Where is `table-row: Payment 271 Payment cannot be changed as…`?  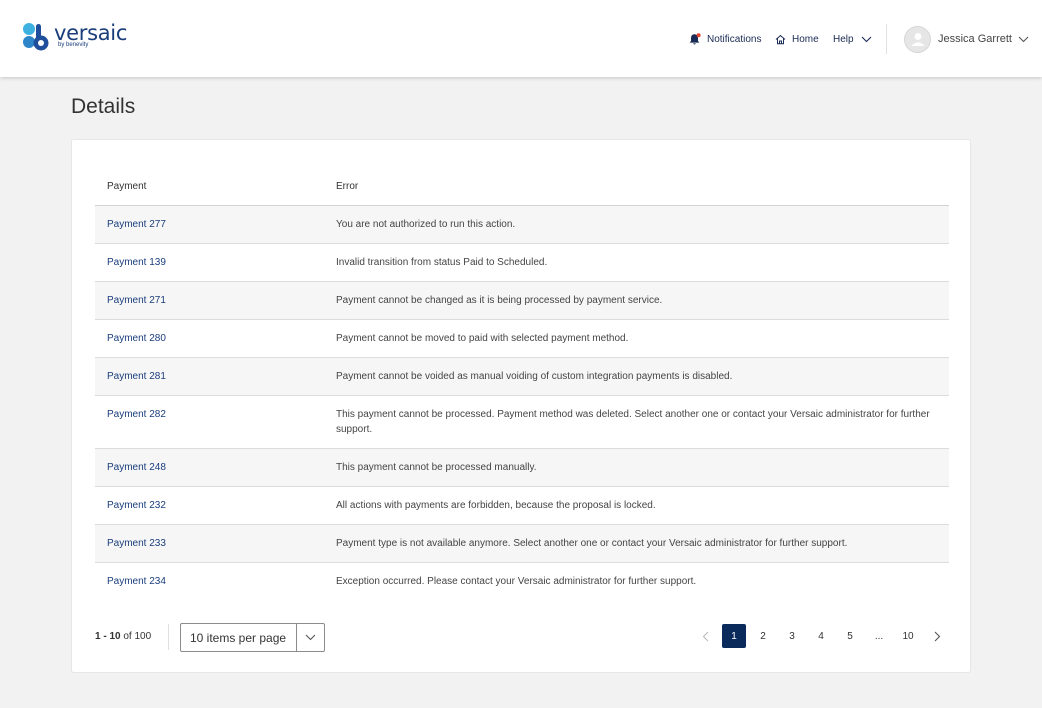
table-row: Payment 271 Payment cannot be changed as… is located at coordinates (522, 301).